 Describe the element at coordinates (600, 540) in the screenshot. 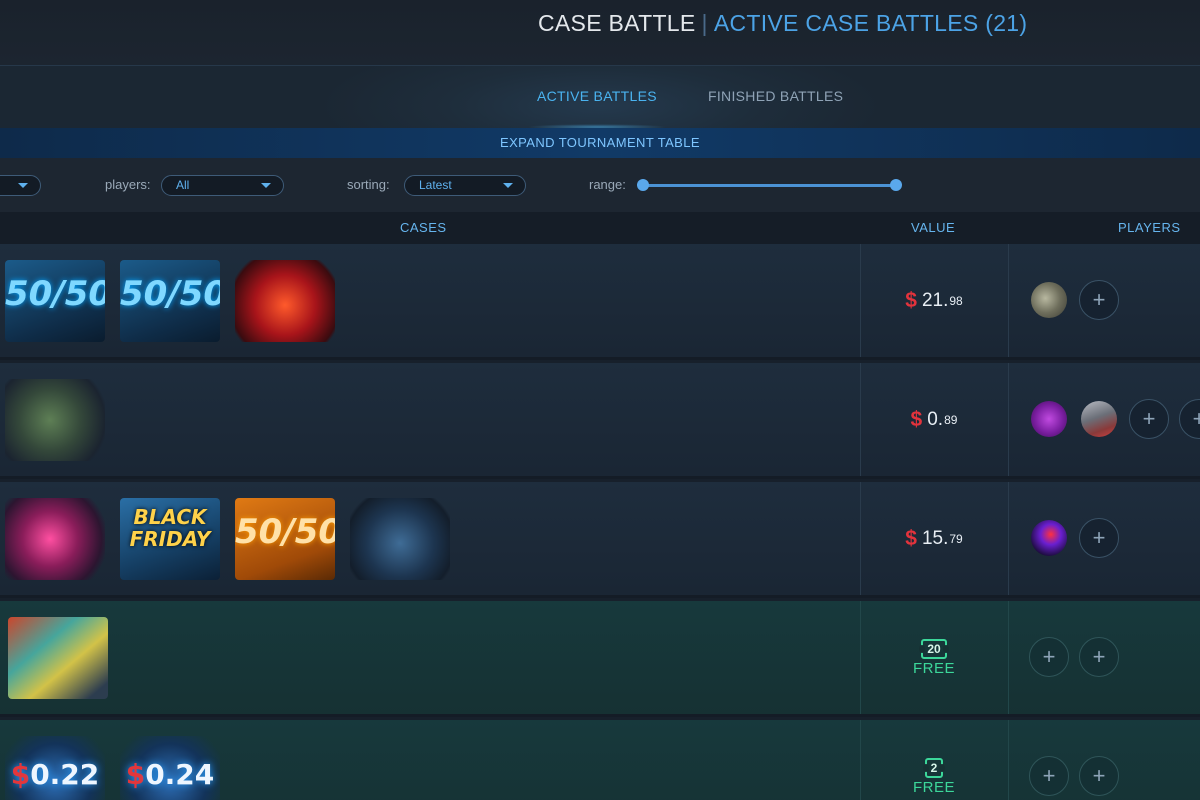

I see `battle-row: BLACK FRIDAY 50/50 $15. 79 +` at that location.